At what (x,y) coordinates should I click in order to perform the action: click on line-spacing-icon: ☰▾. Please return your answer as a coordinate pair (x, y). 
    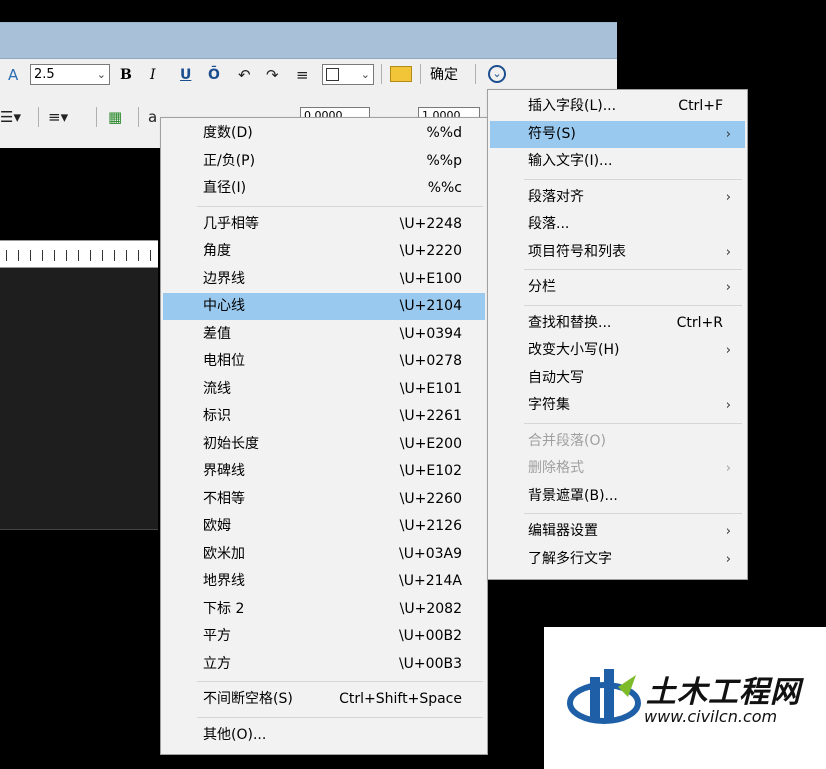
    Looking at the image, I should click on (10, 117).